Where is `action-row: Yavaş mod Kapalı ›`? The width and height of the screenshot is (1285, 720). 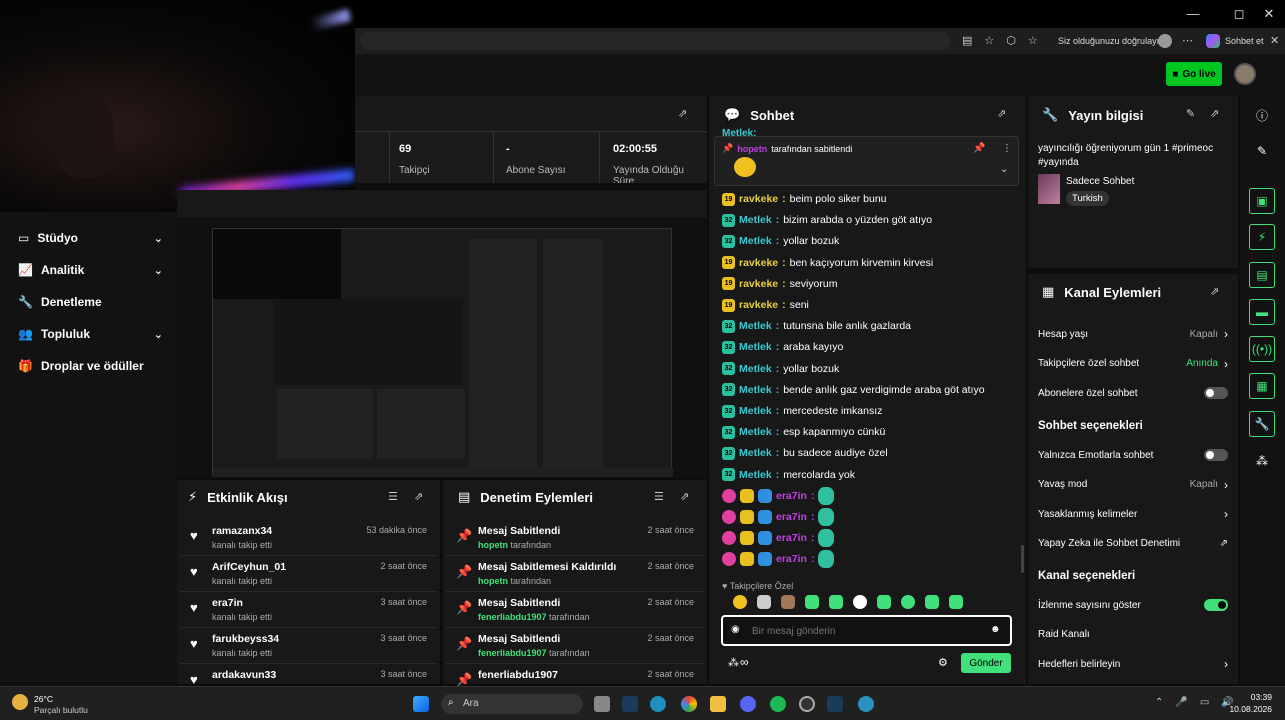
action-row: Yavaş mod Kapalı › is located at coordinates (1133, 485).